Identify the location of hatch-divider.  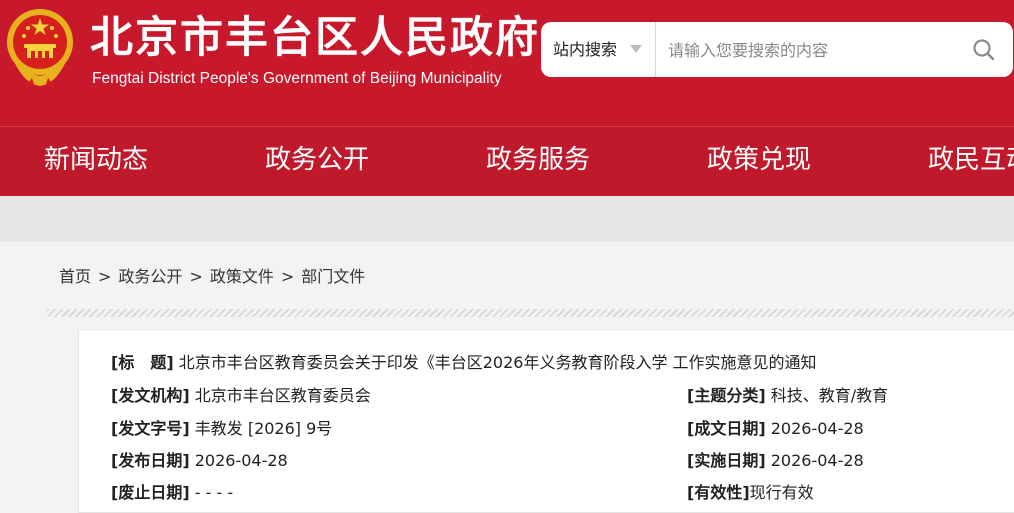
(530, 313).